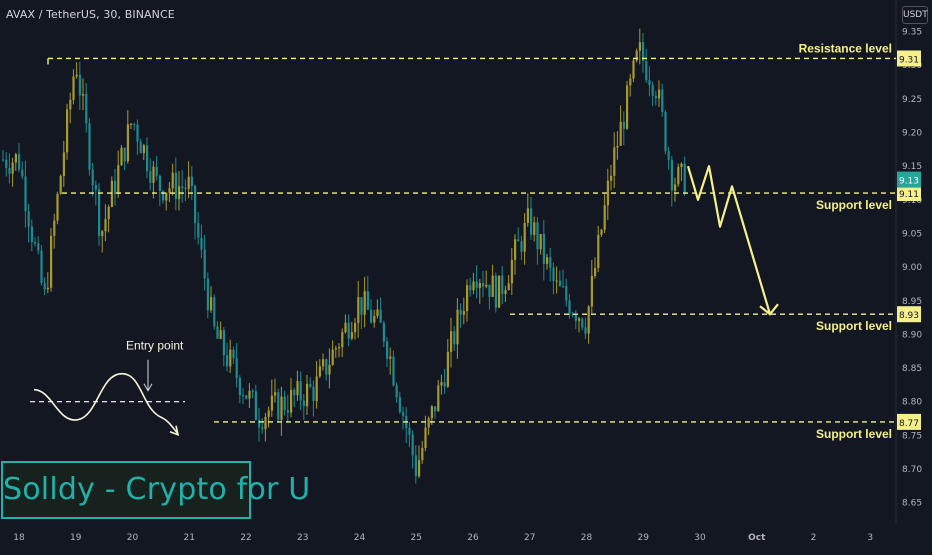 This screenshot has height=555, width=932. What do you see at coordinates (90, 14) in the screenshot?
I see `symbol-title: AVAX / TetherUS, 30, BINANCE` at bounding box center [90, 14].